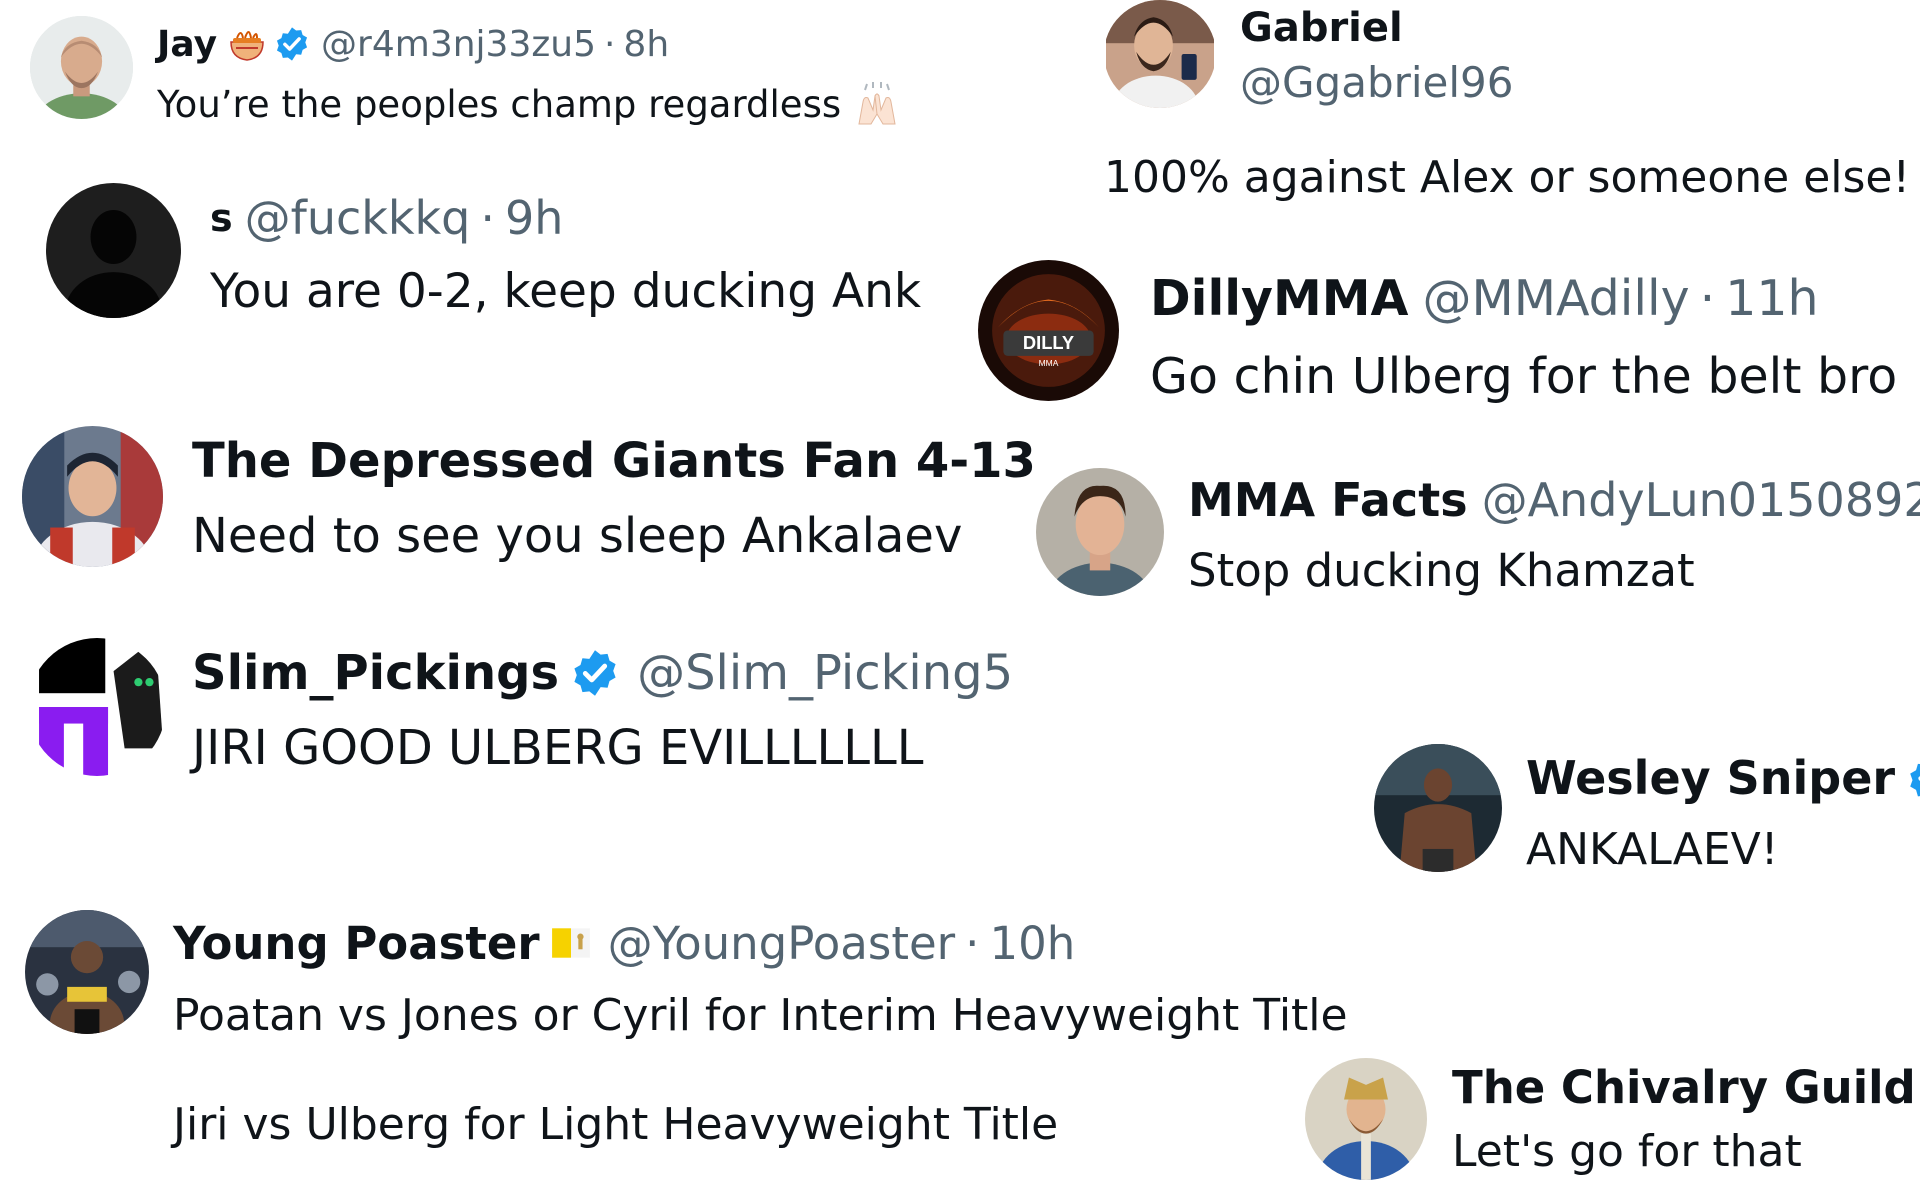 The width and height of the screenshot is (1920, 1200). What do you see at coordinates (1701, 500) in the screenshot?
I see `handle: @AndyLun01508925` at bounding box center [1701, 500].